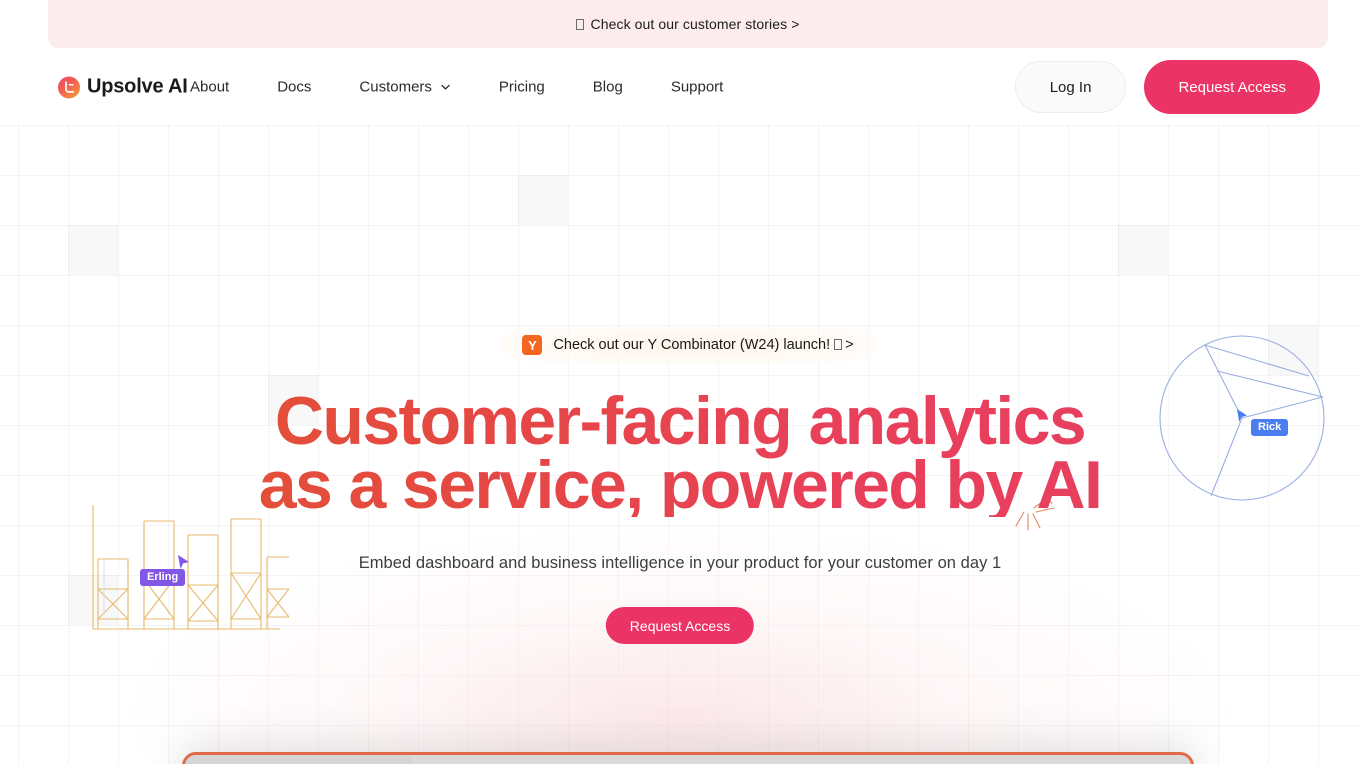  I want to click on nav-link-label: About, so click(210, 87).